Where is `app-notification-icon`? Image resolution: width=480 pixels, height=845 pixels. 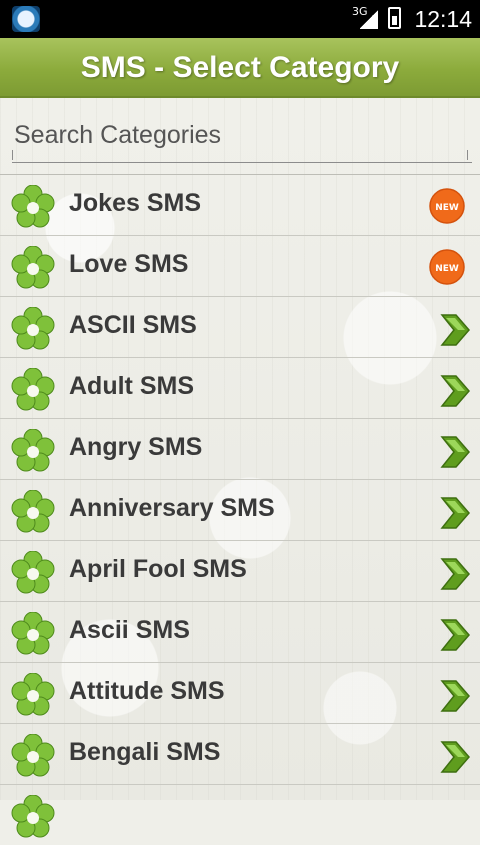
app-notification-icon is located at coordinates (26, 19).